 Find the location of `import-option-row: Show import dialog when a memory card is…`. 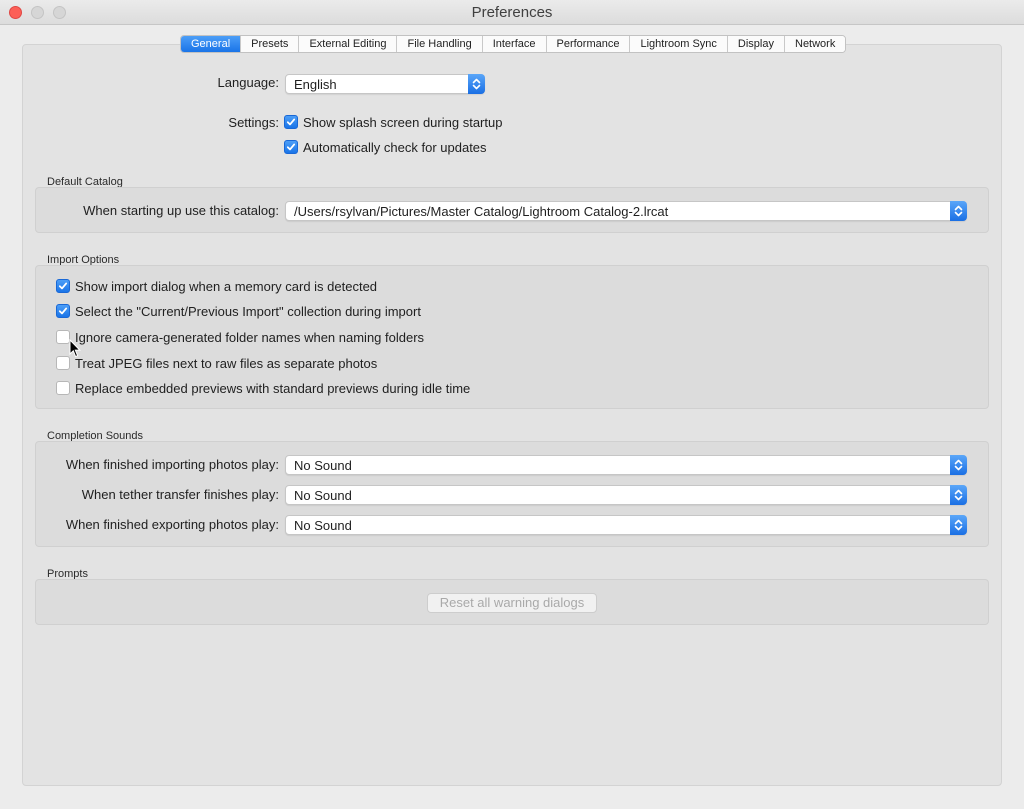

import-option-row: Show import dialog when a memory card is… is located at coordinates (216, 286).